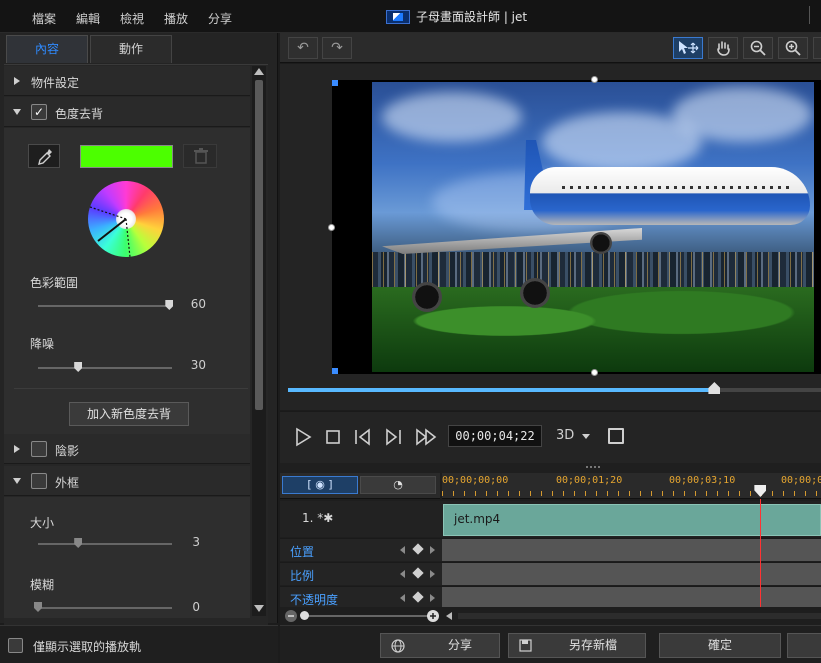 The image size is (821, 663). I want to click on chevron-down-icon, so click(586, 436).